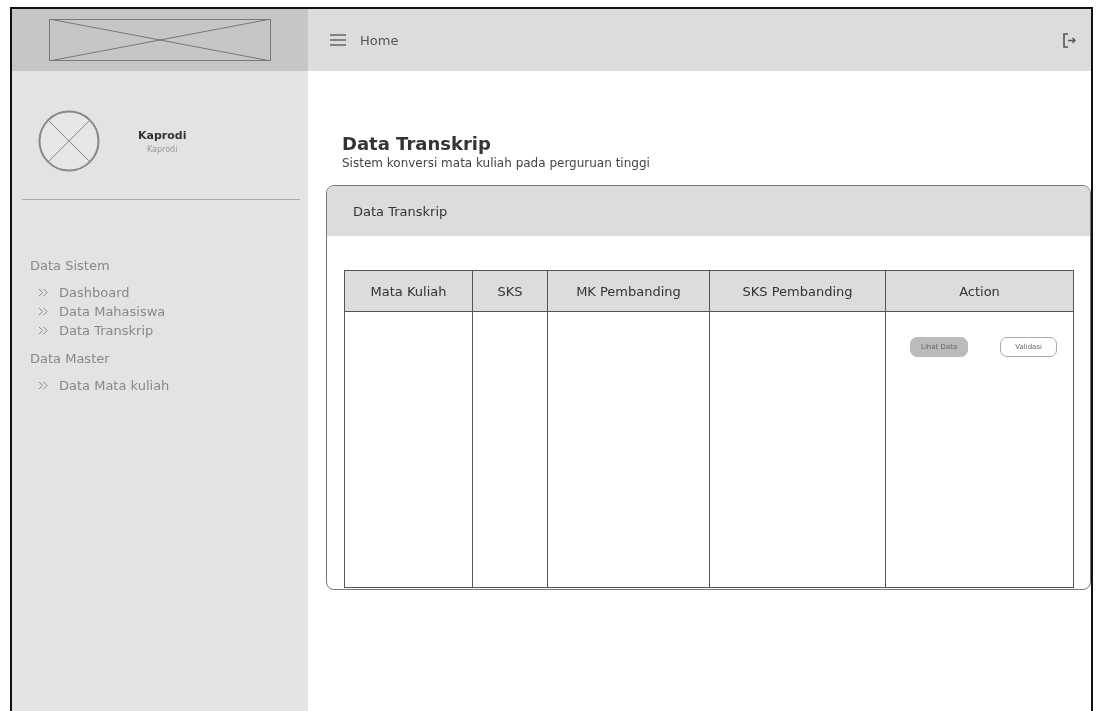 This screenshot has width=1103, height=711. What do you see at coordinates (510, 291) in the screenshot?
I see `column-header: SKS` at bounding box center [510, 291].